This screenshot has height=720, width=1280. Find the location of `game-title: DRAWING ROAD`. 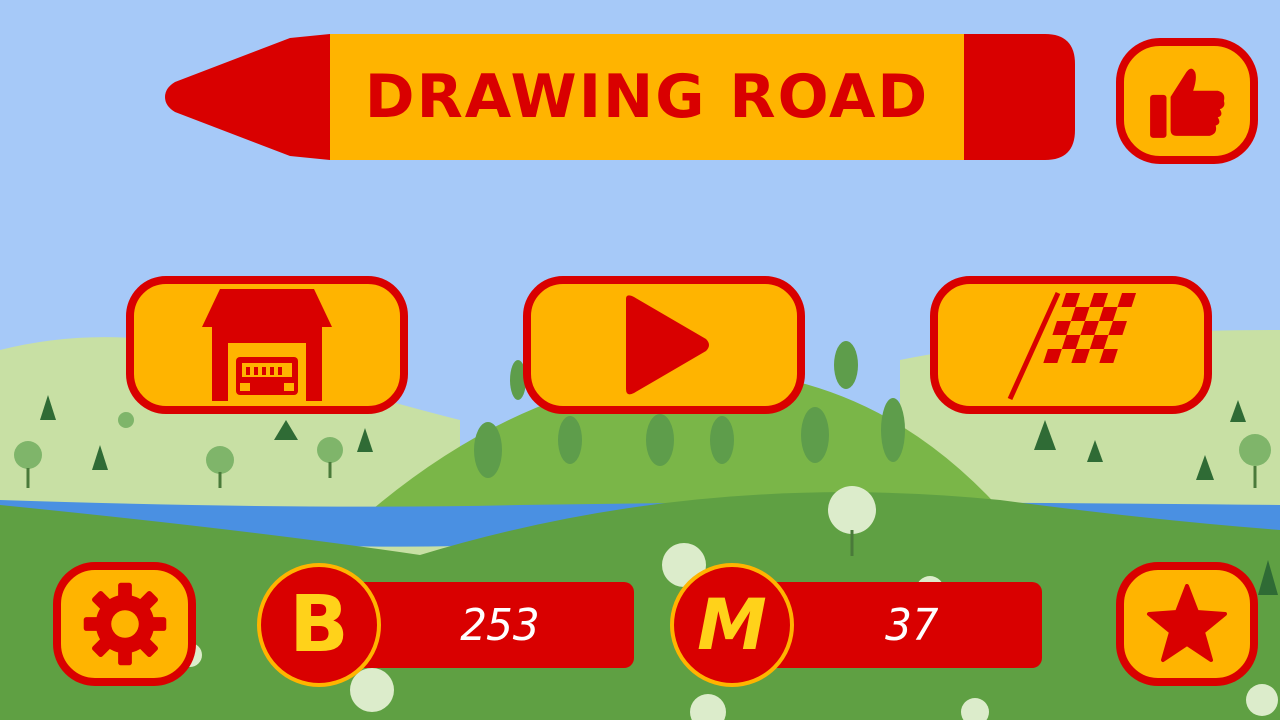

game-title: DRAWING ROAD is located at coordinates (647, 97).